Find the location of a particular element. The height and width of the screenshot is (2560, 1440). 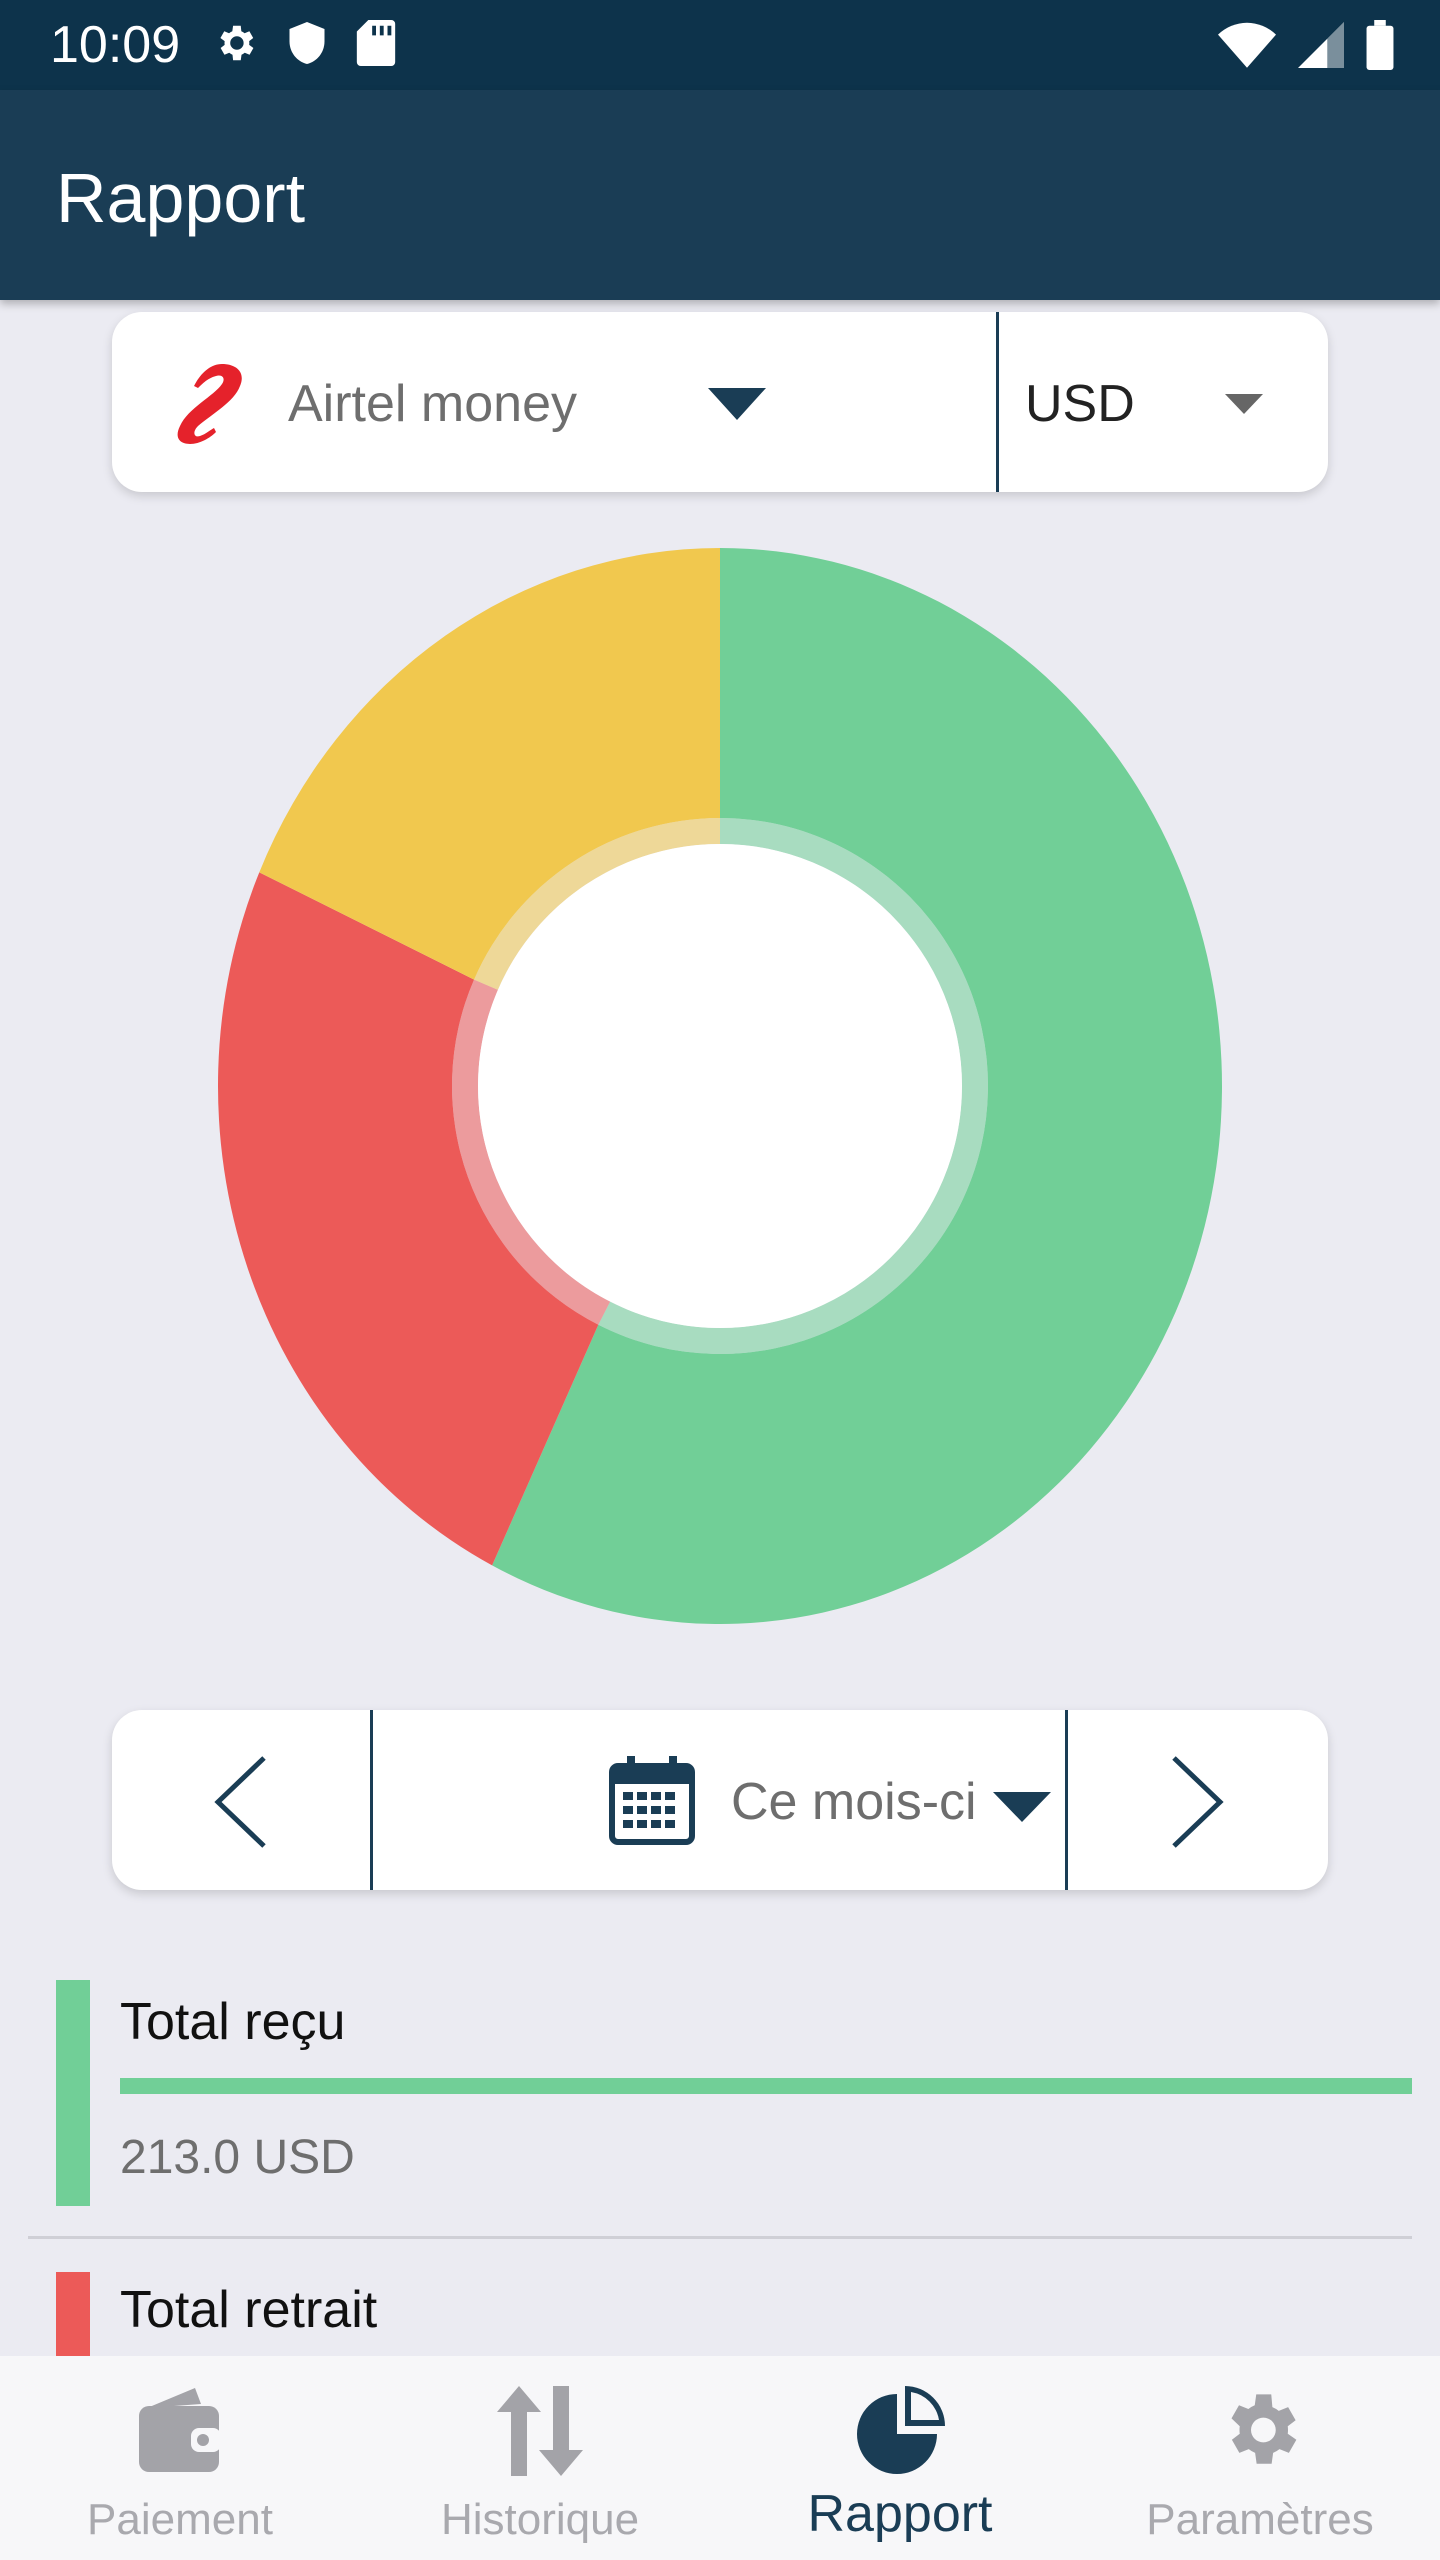

wallet-icon is located at coordinates (180, 2430).